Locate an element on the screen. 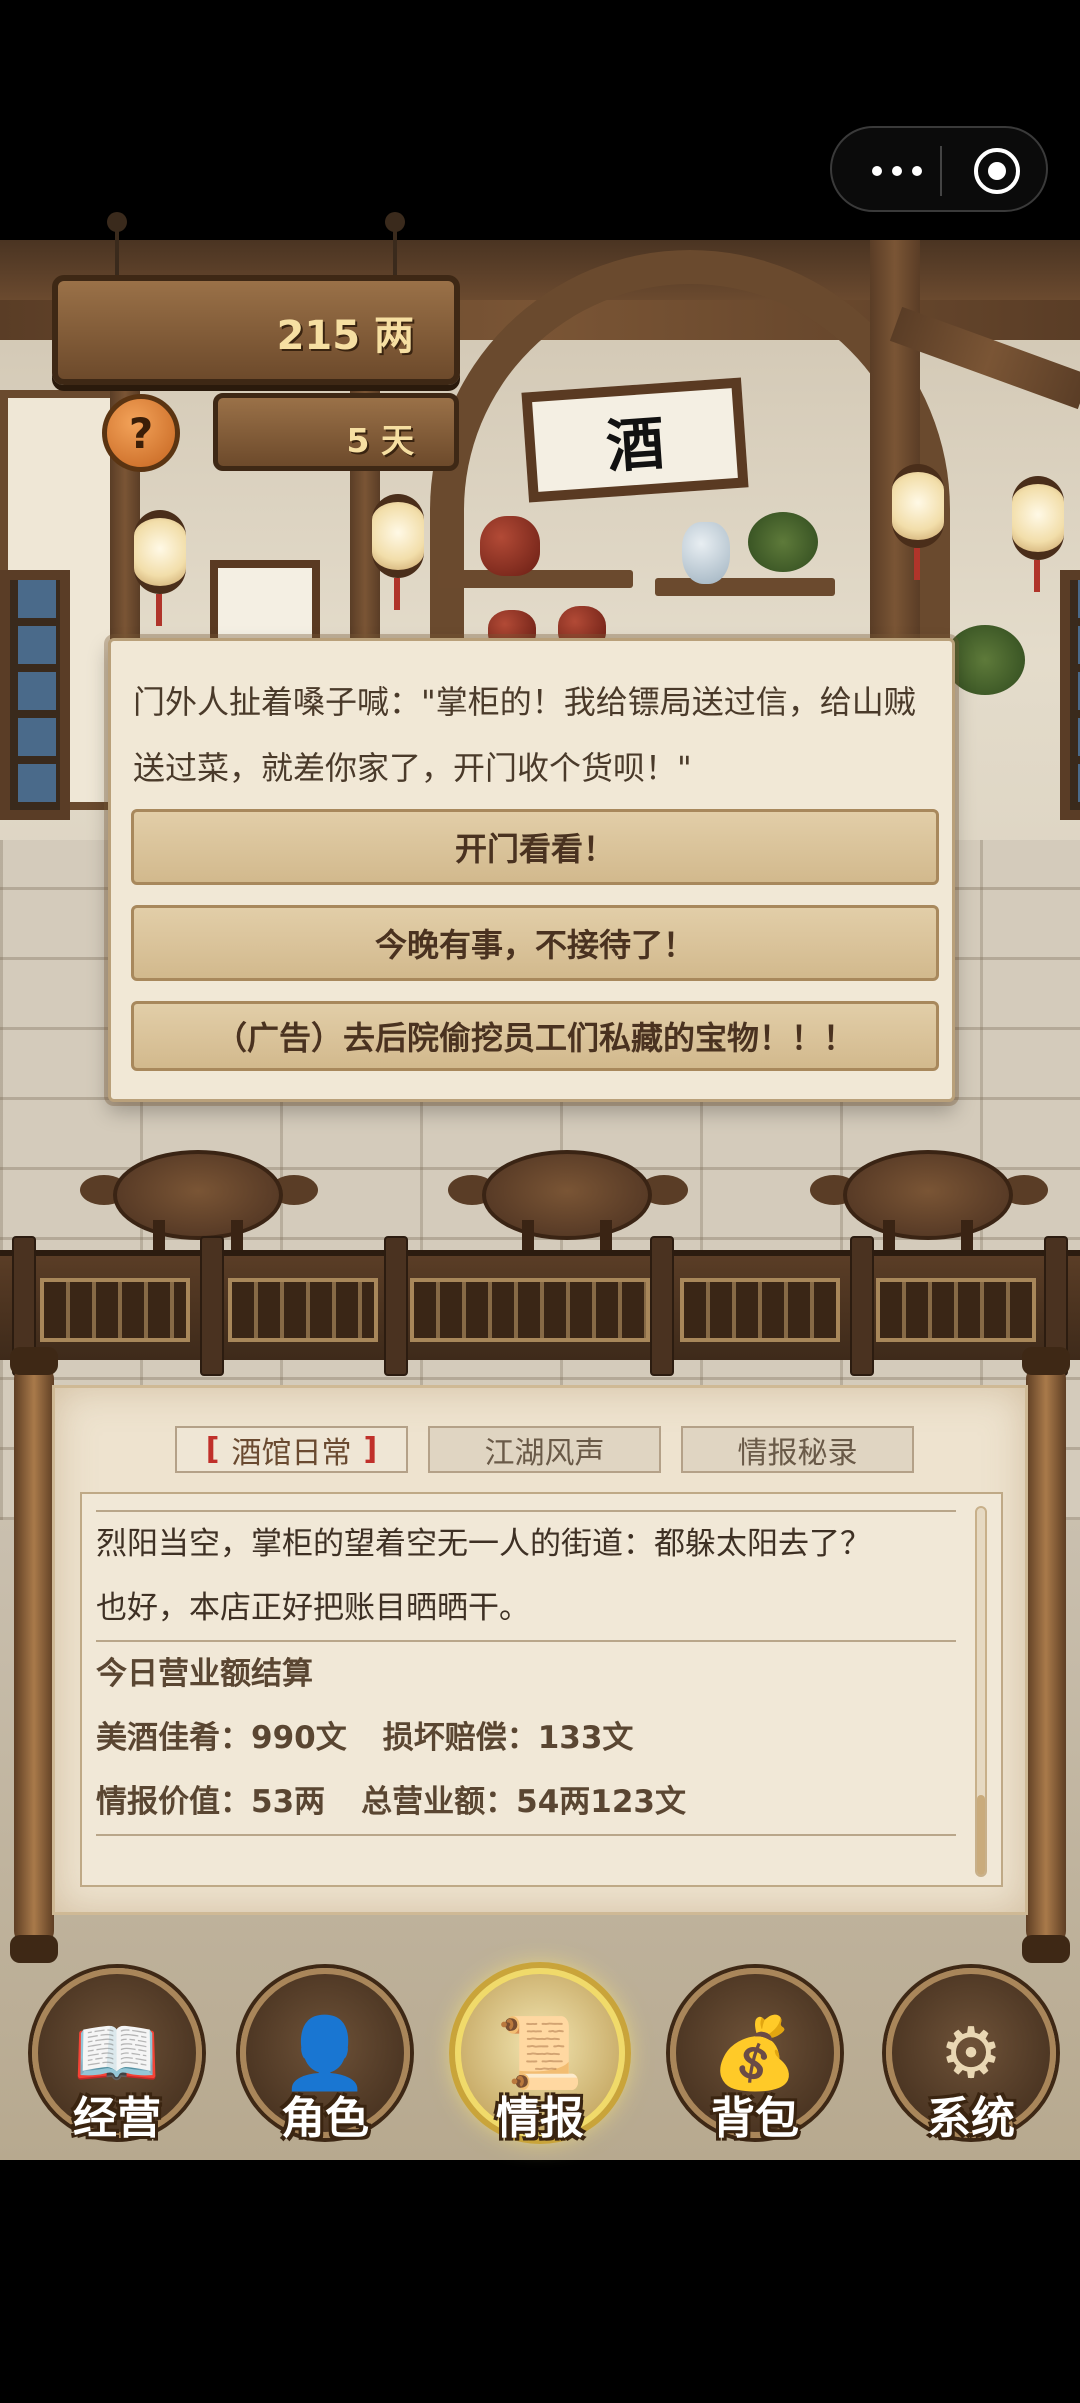 This screenshot has height=2403, width=1080. days-value: 5 天 is located at coordinates (380, 440).